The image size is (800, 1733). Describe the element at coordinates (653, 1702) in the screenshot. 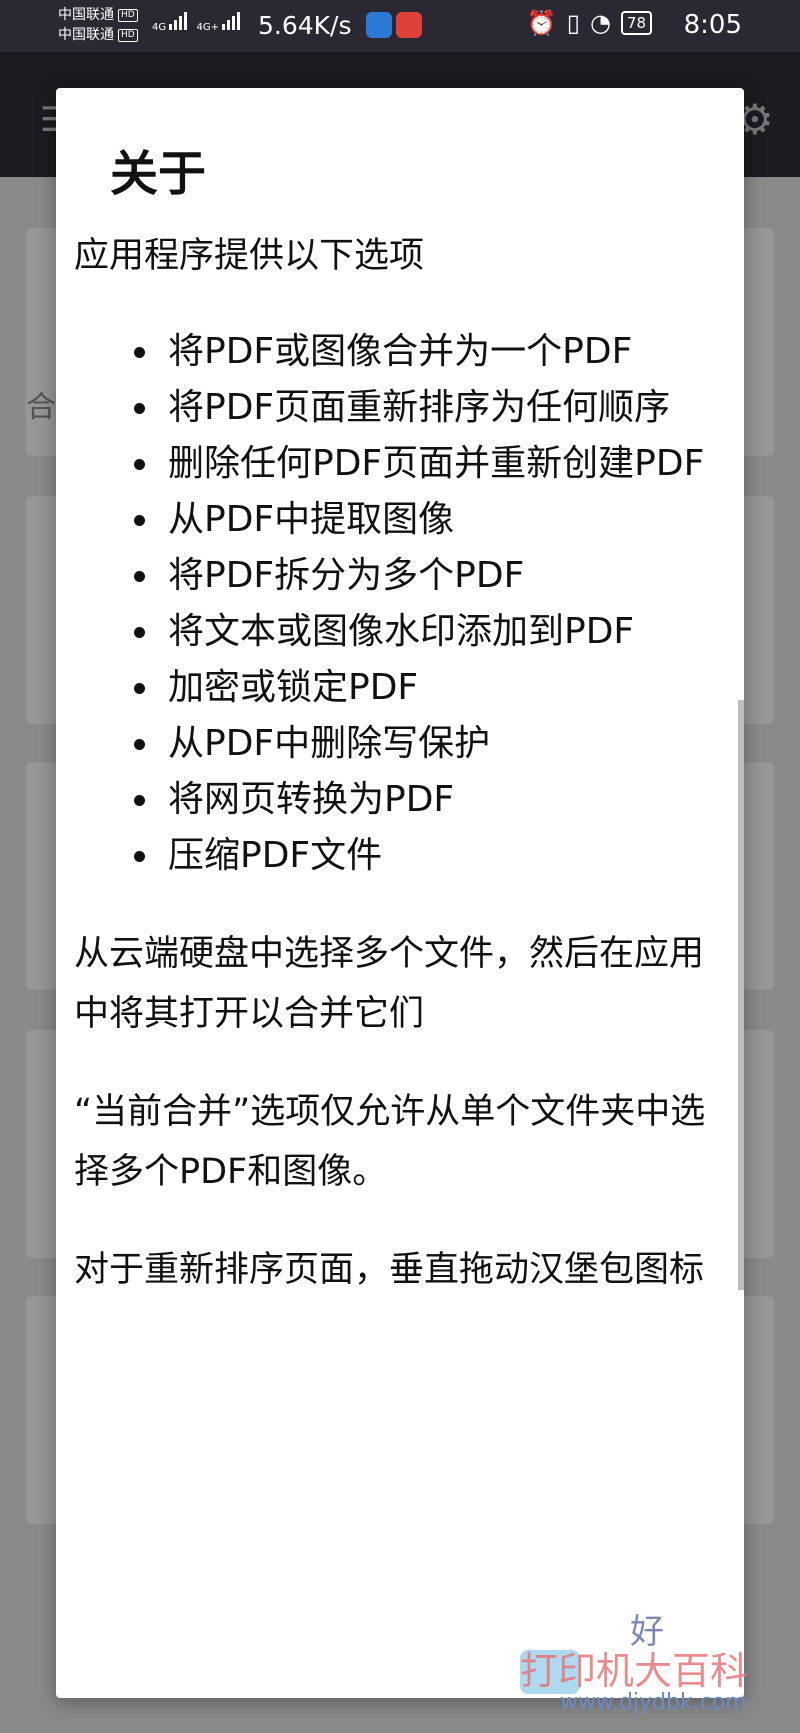

I see `watermark-url: www.djydbk.com` at that location.